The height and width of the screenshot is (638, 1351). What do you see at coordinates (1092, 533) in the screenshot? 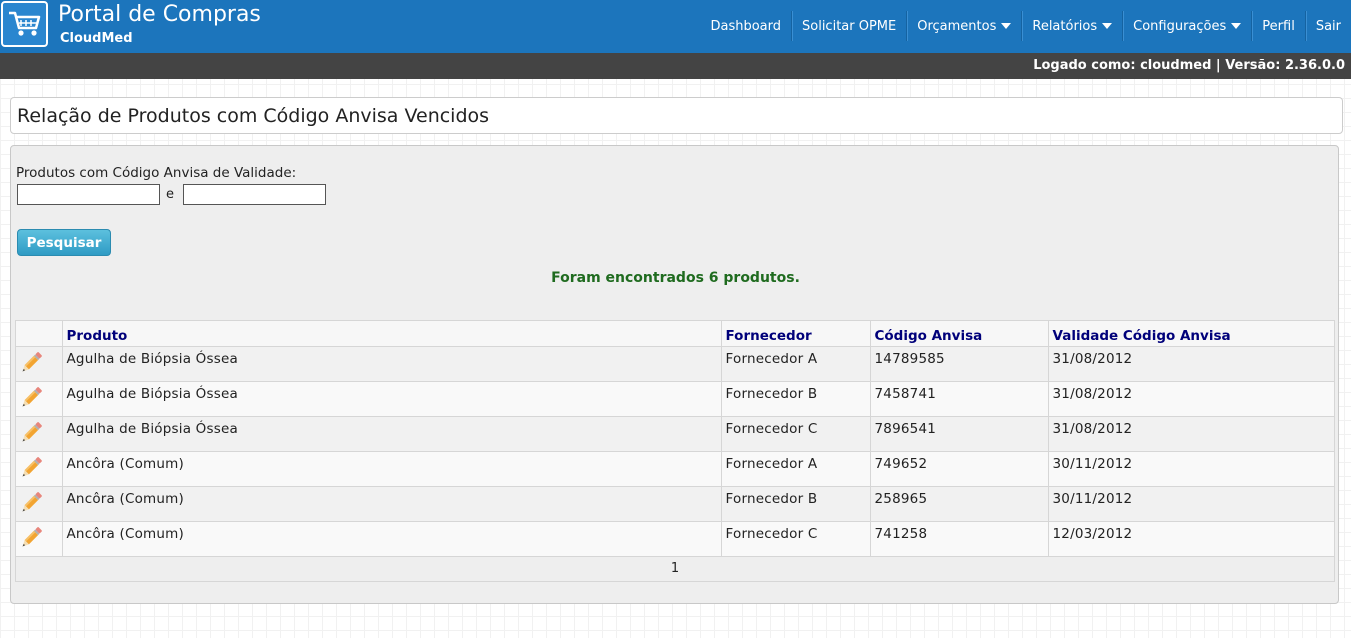
I see `cell-validade: 12/03/2012` at bounding box center [1092, 533].